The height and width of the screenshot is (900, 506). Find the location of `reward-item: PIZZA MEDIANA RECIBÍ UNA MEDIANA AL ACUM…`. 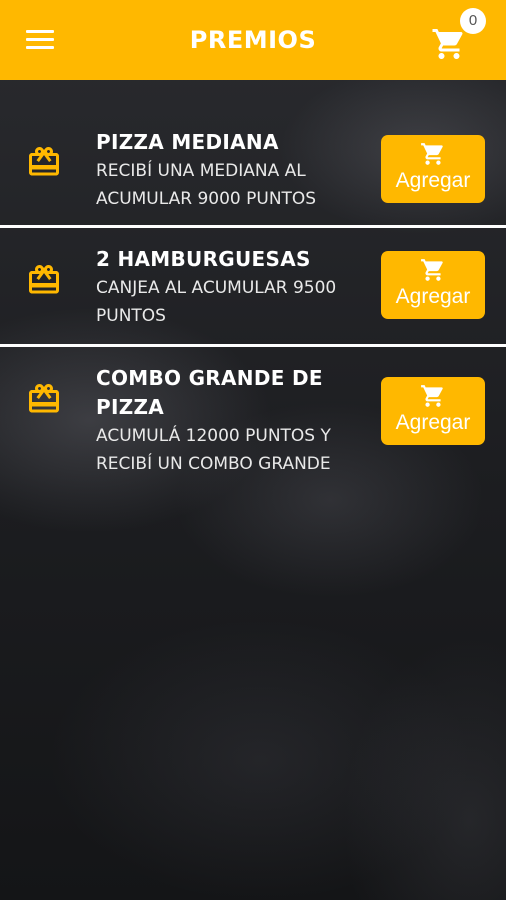

reward-item: PIZZA MEDIANA RECIBÍ UNA MEDIANA AL ACUM… is located at coordinates (253, 167).